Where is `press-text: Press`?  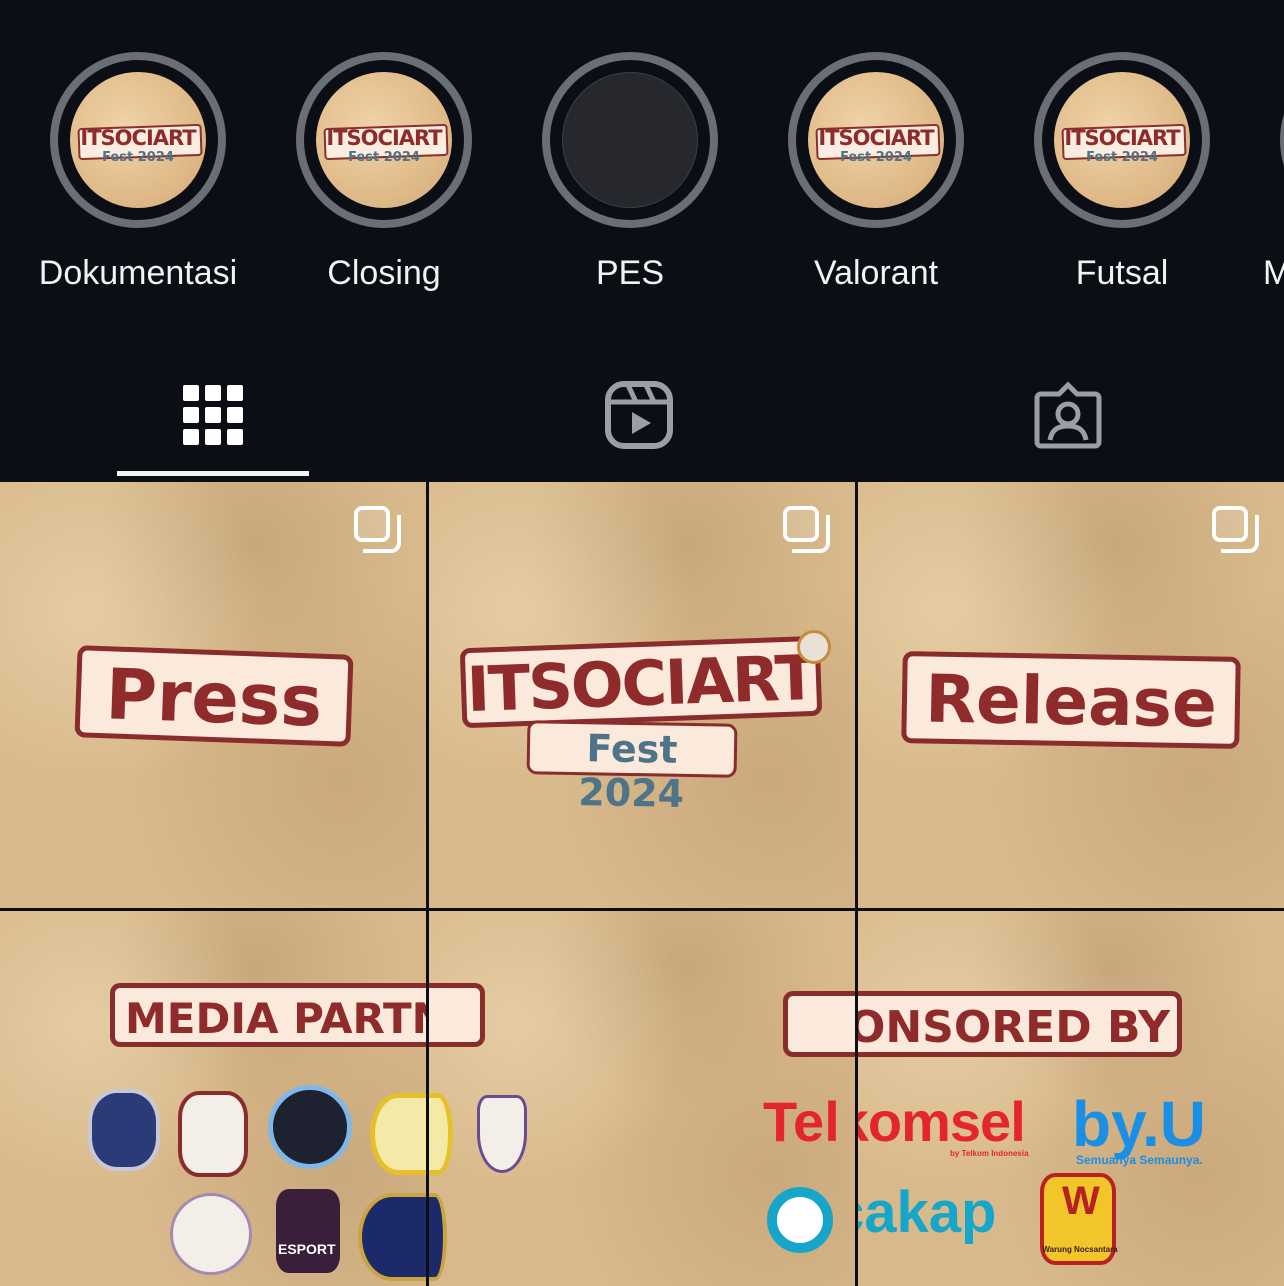
press-text: Press is located at coordinates (214, 698).